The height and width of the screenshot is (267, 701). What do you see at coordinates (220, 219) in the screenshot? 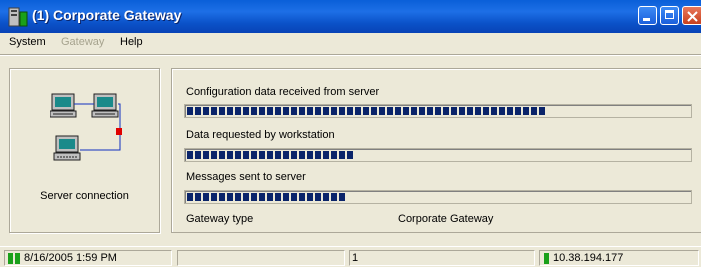
I see `gateway-type-label: Gateway type` at bounding box center [220, 219].